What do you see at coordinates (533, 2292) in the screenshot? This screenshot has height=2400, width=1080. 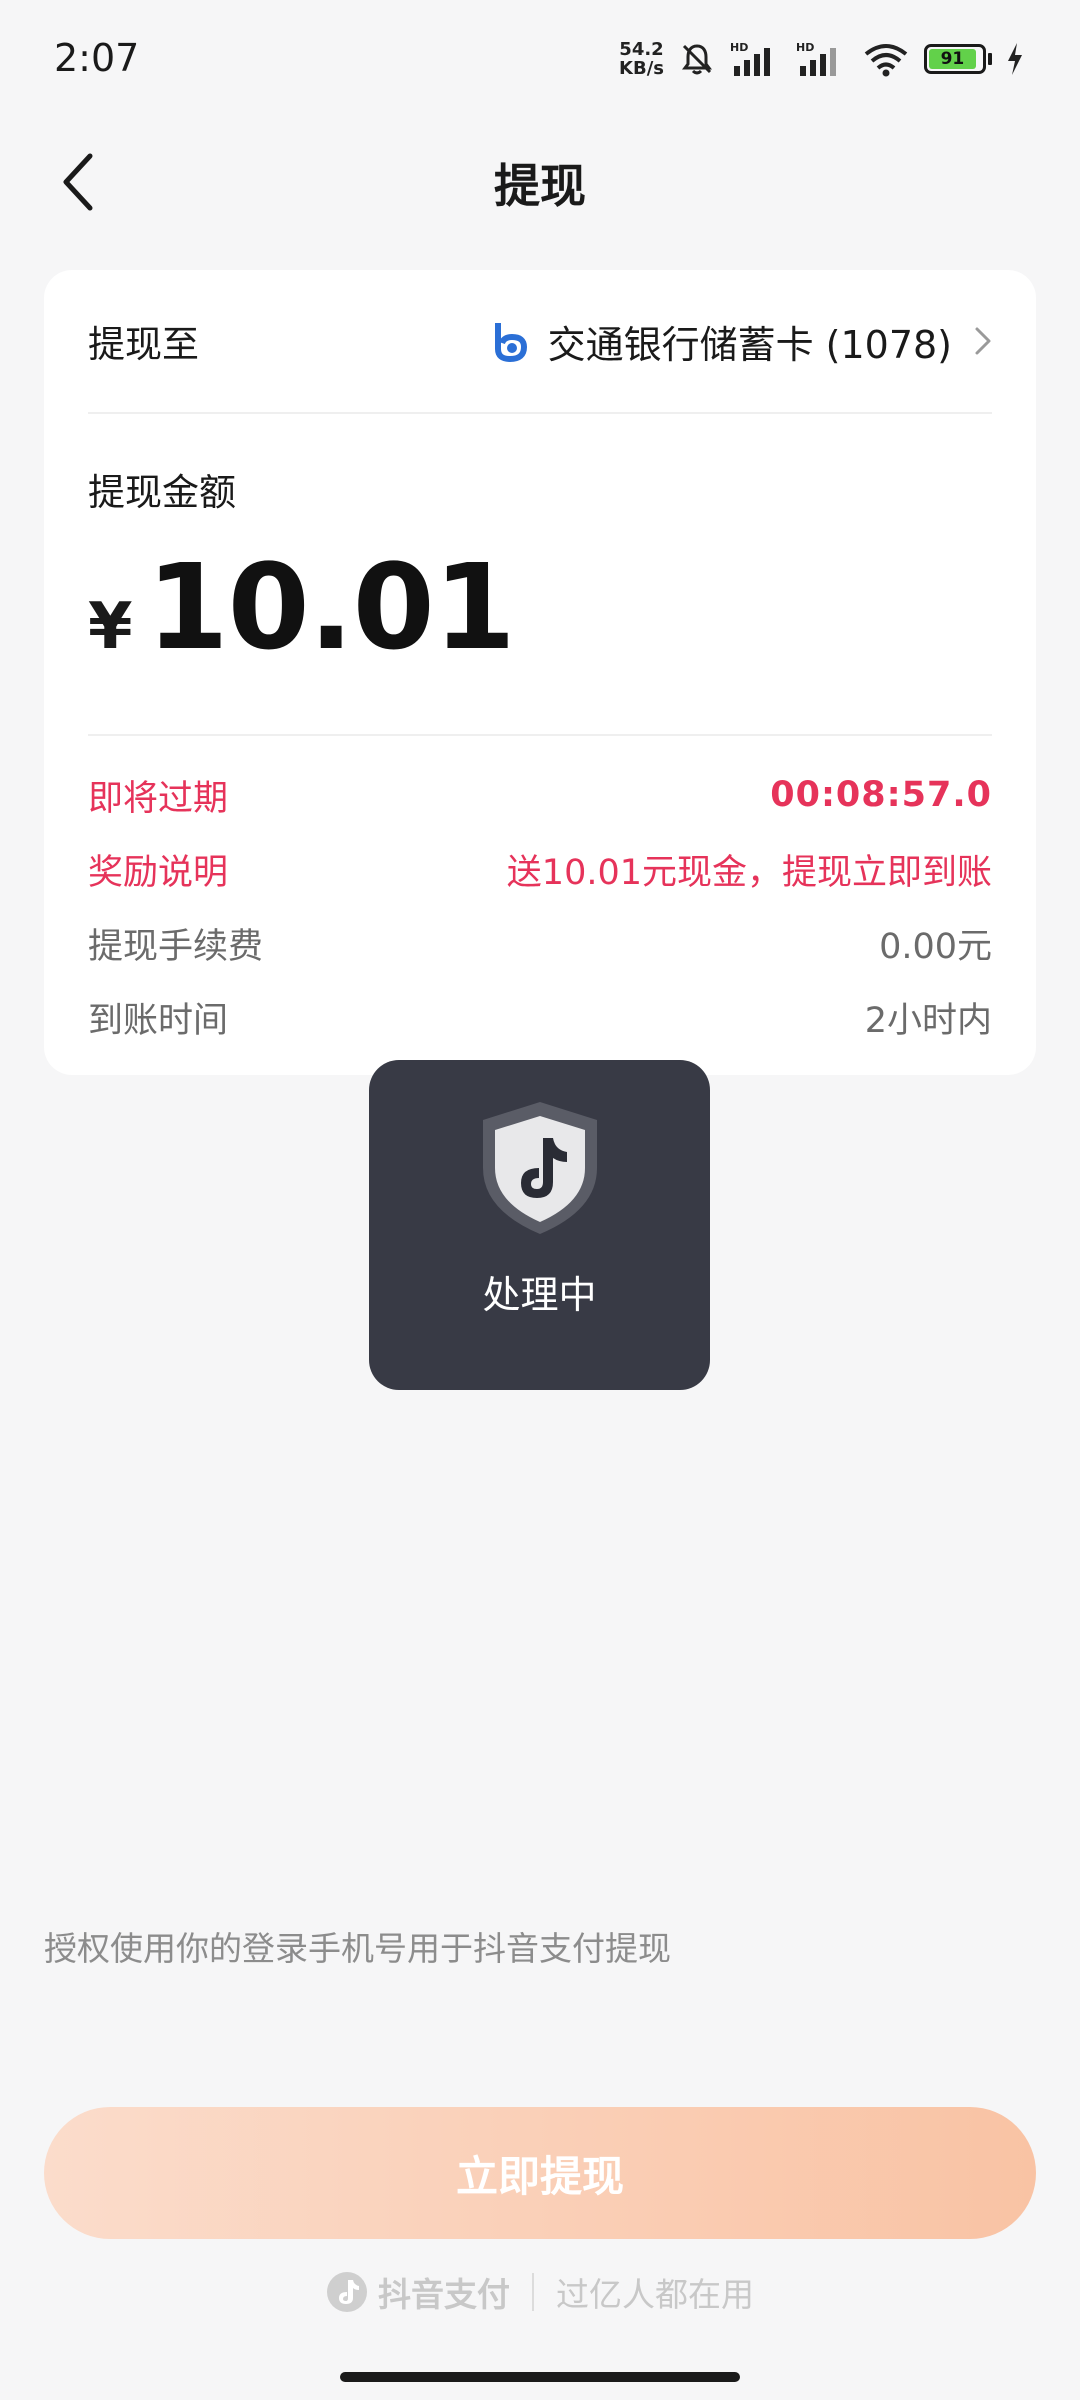 I see `brand-separator` at bounding box center [533, 2292].